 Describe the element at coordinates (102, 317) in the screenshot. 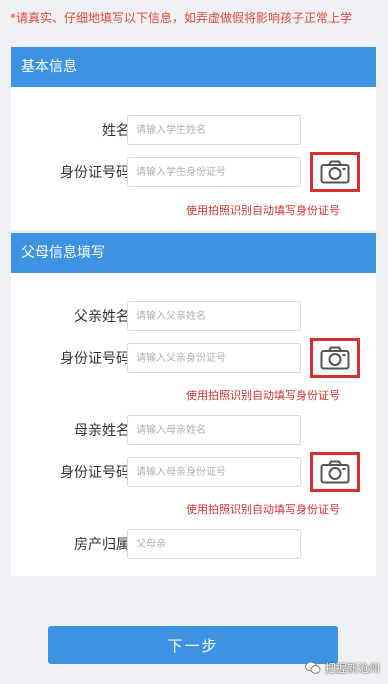

I see `father-name-label: 父亲姓名` at that location.